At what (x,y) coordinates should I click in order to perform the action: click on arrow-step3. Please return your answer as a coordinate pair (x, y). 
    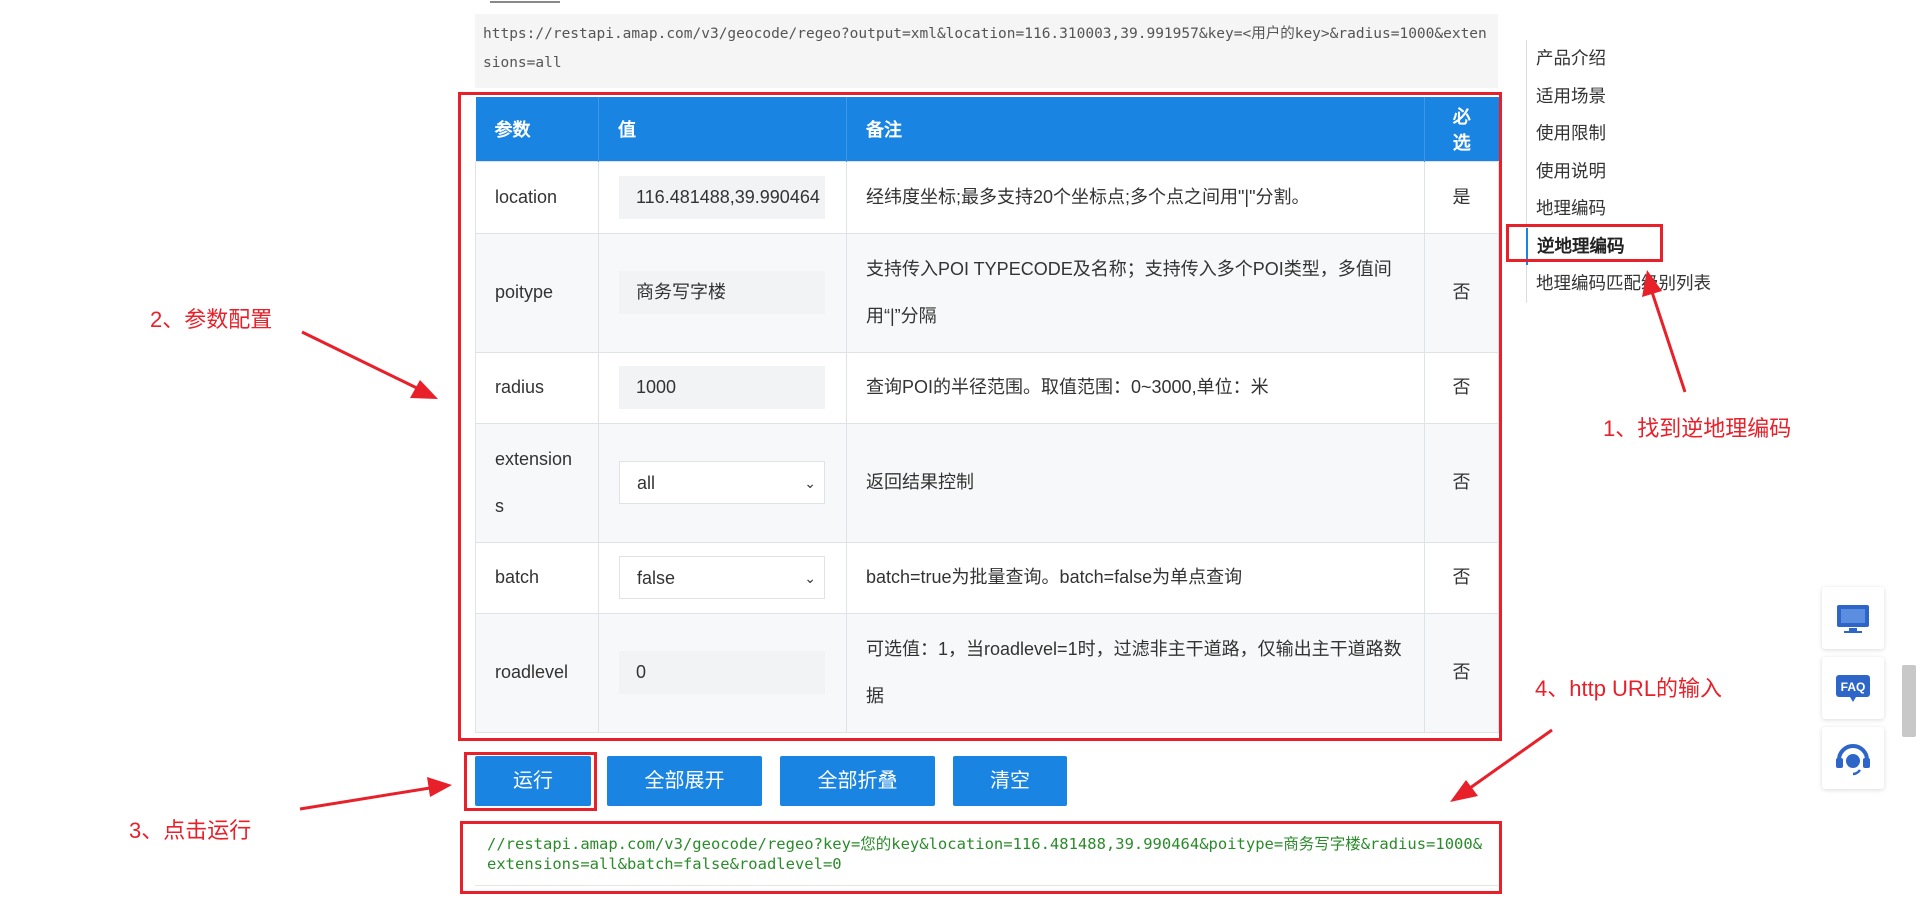
    Looking at the image, I should click on (375, 794).